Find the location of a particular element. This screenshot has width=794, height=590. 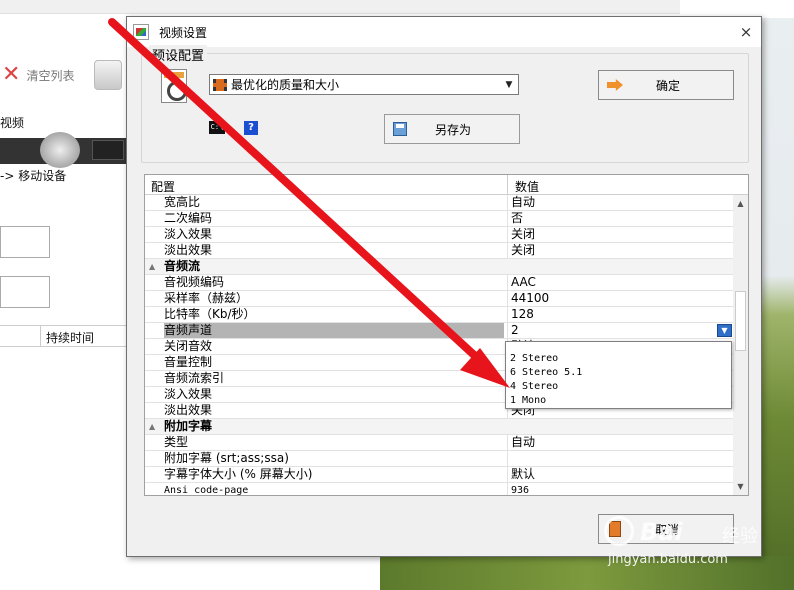

film-icon is located at coordinates (220, 84).